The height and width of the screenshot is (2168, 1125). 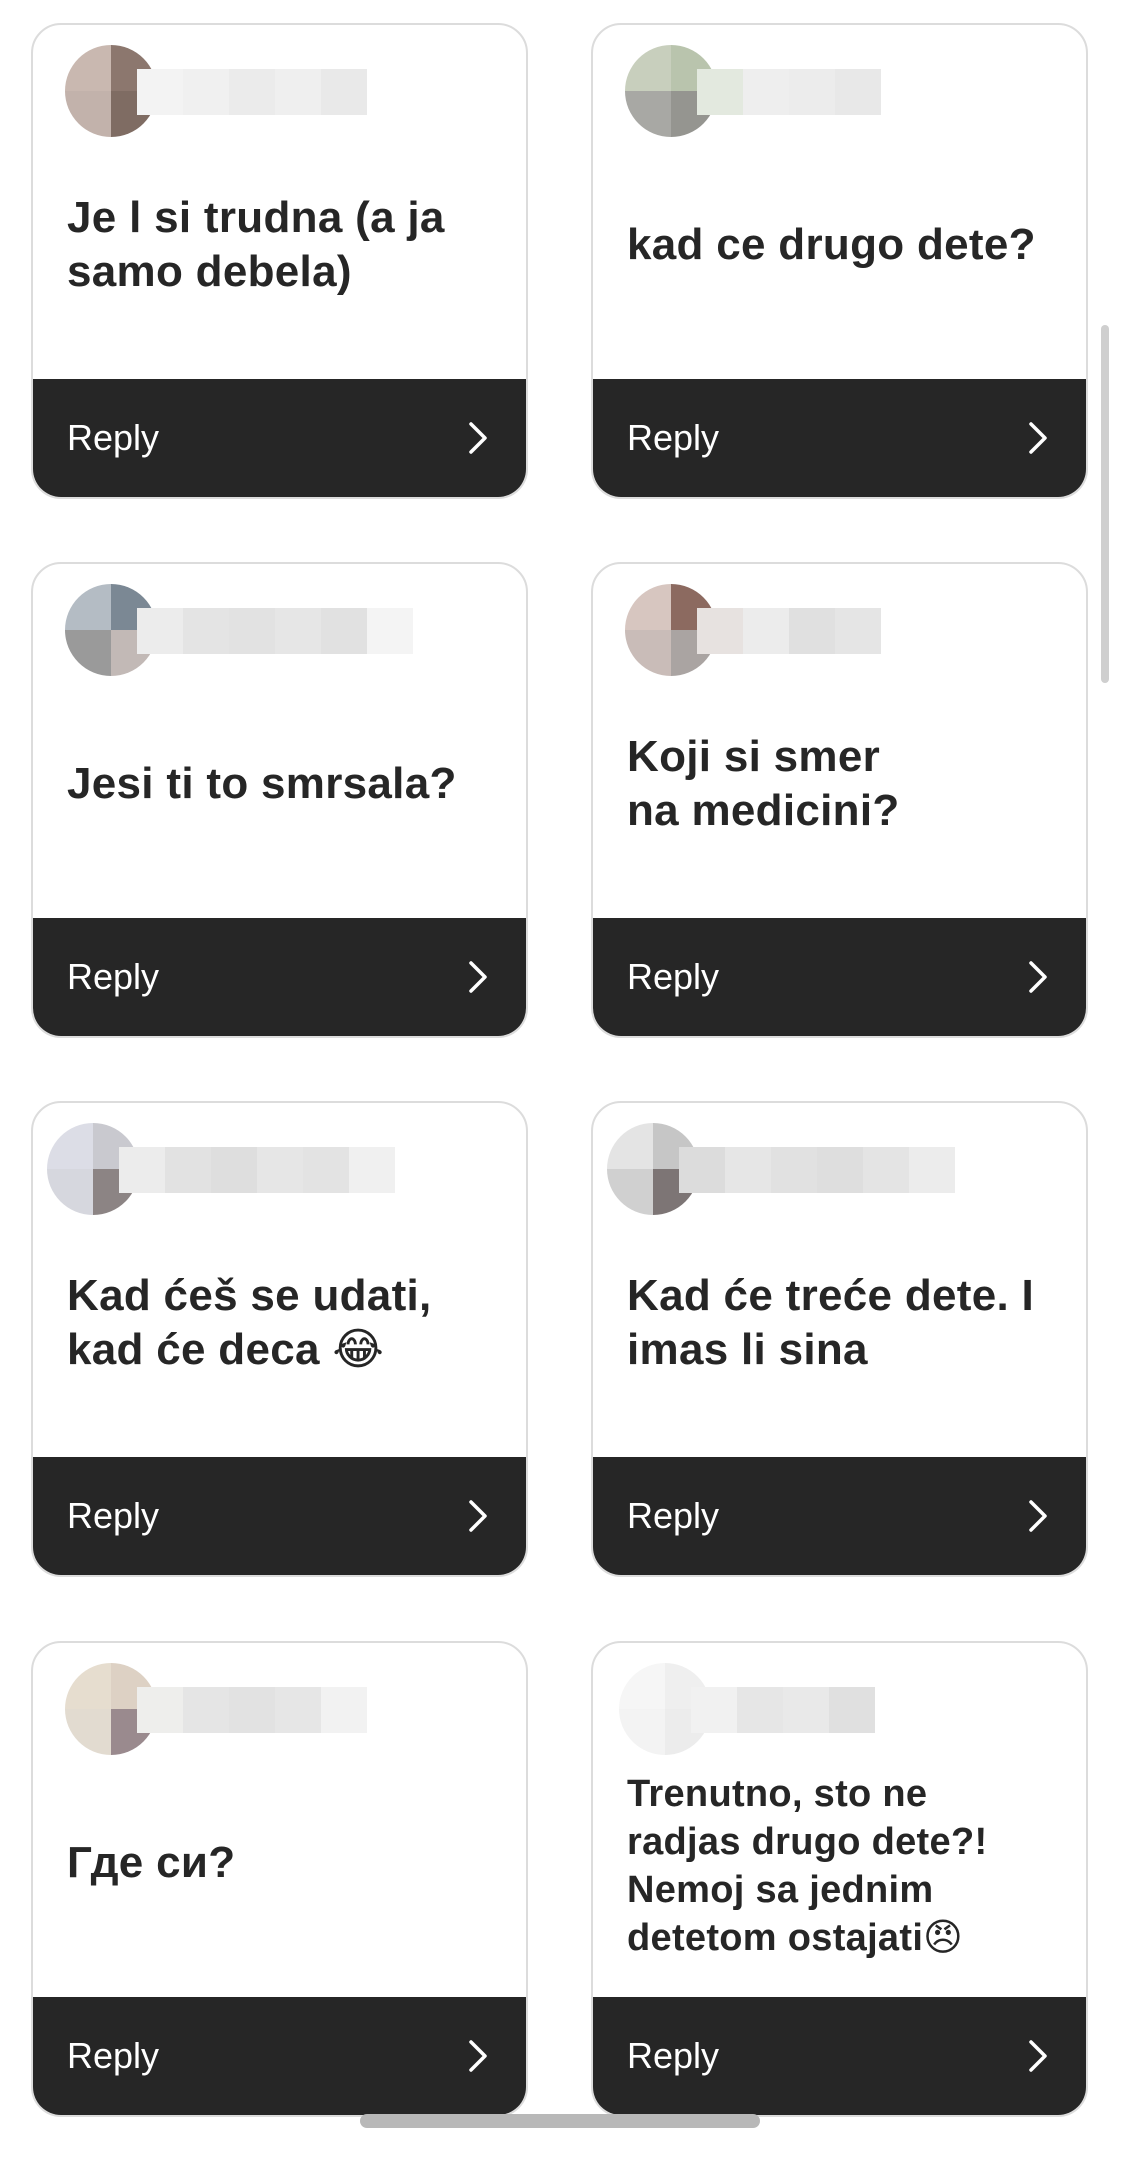 What do you see at coordinates (831, 244) in the screenshot?
I see `question-text: kad ce drugo dete?` at bounding box center [831, 244].